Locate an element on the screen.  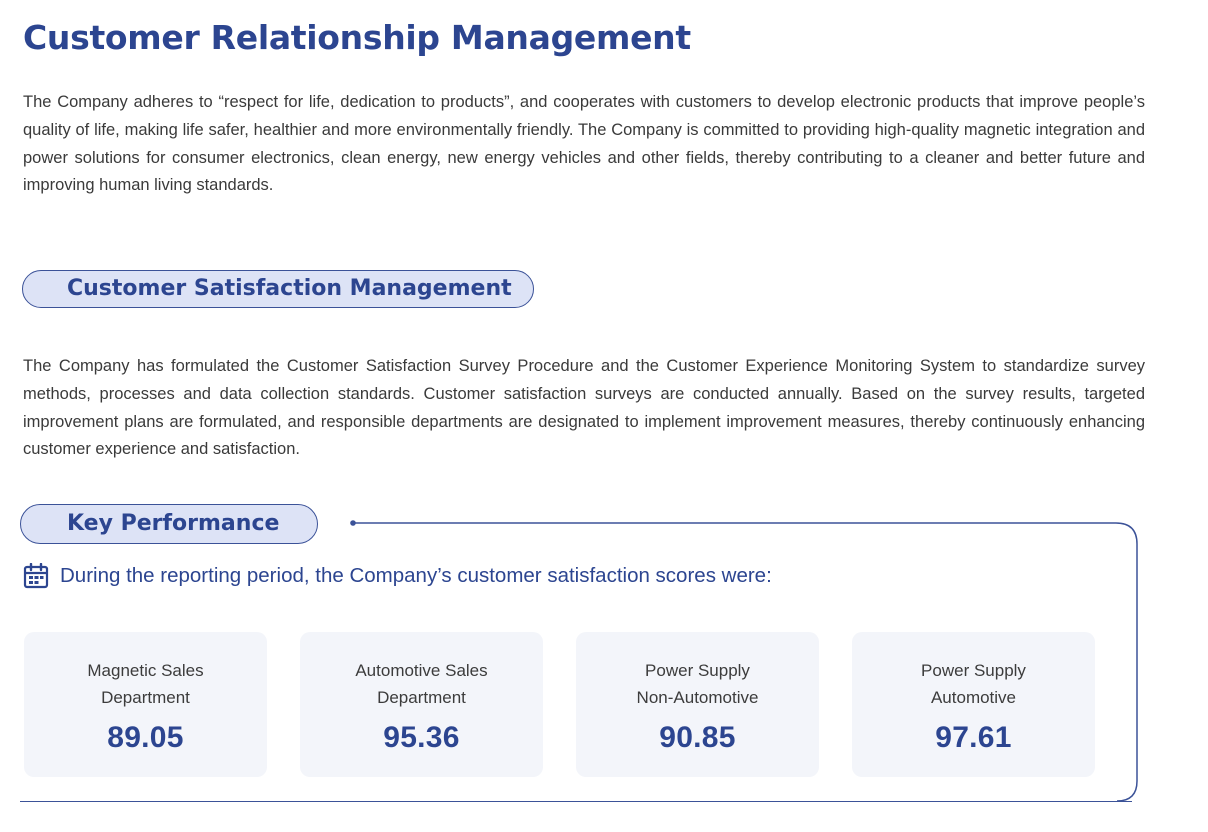
card-label-line: Magnetic Sales is located at coordinates (145, 670).